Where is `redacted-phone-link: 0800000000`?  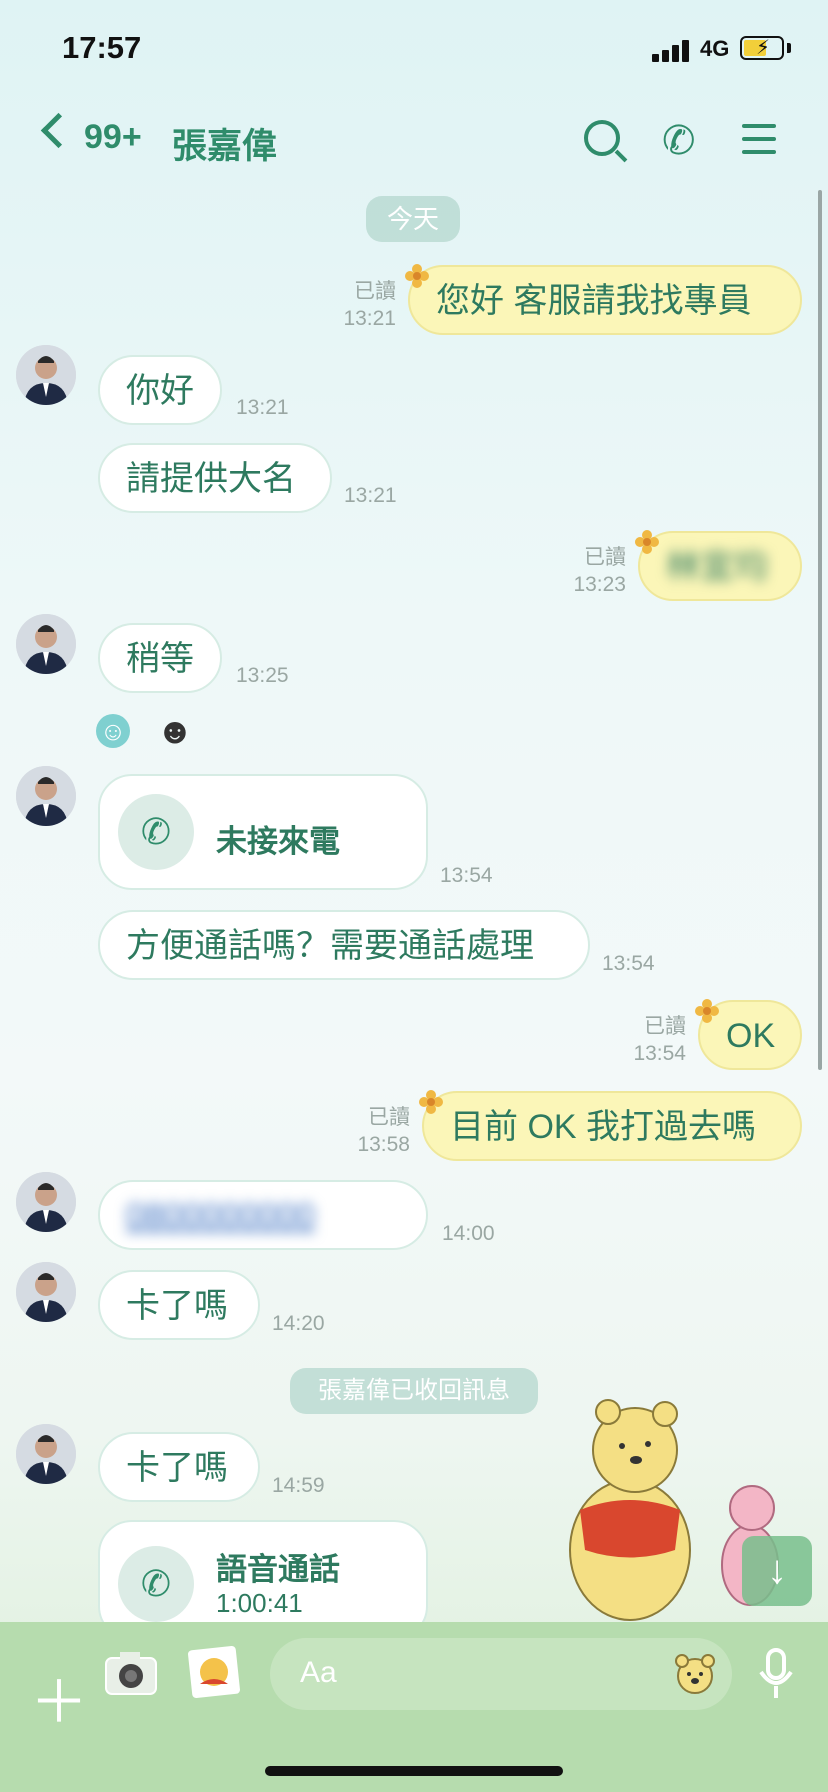
redacted-phone-link: 0800000000 is located at coordinates (220, 1216).